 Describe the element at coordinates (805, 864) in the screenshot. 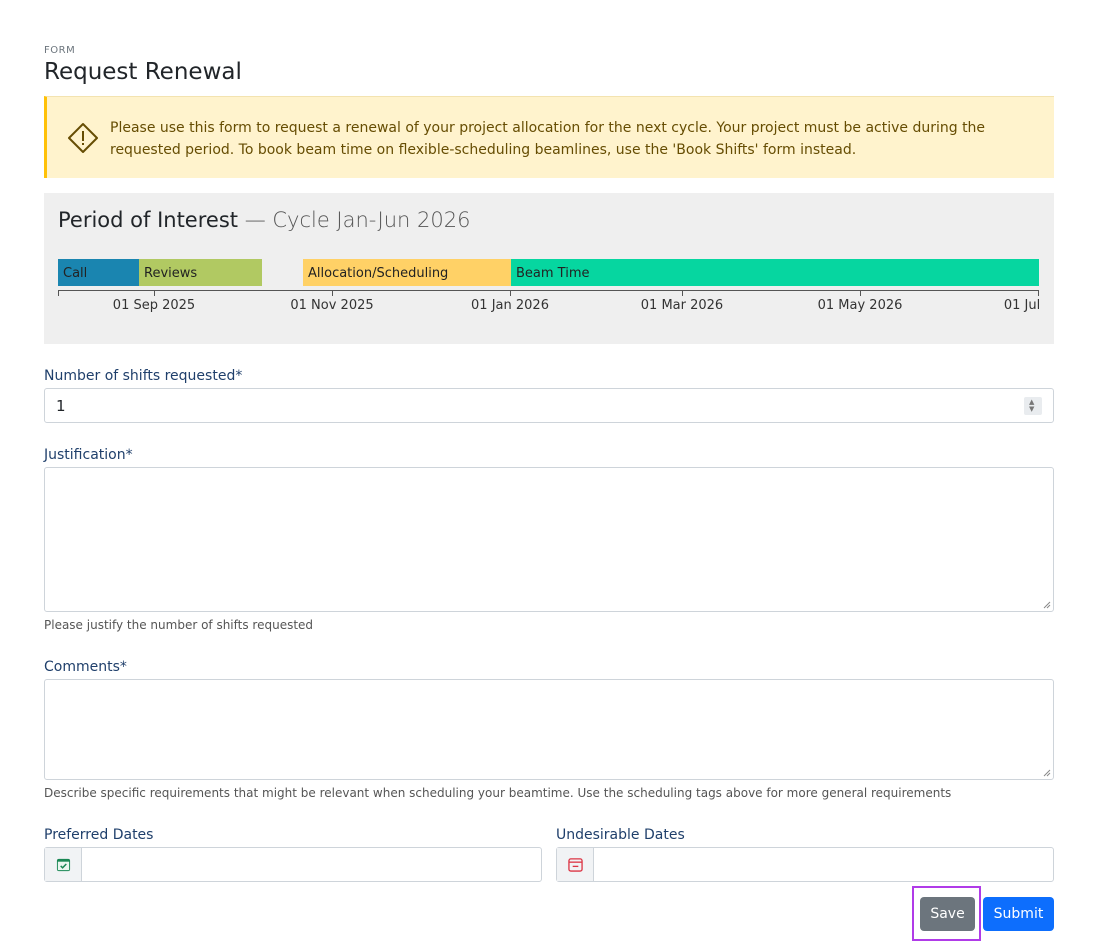

I see `undesirable-dates-input` at that location.